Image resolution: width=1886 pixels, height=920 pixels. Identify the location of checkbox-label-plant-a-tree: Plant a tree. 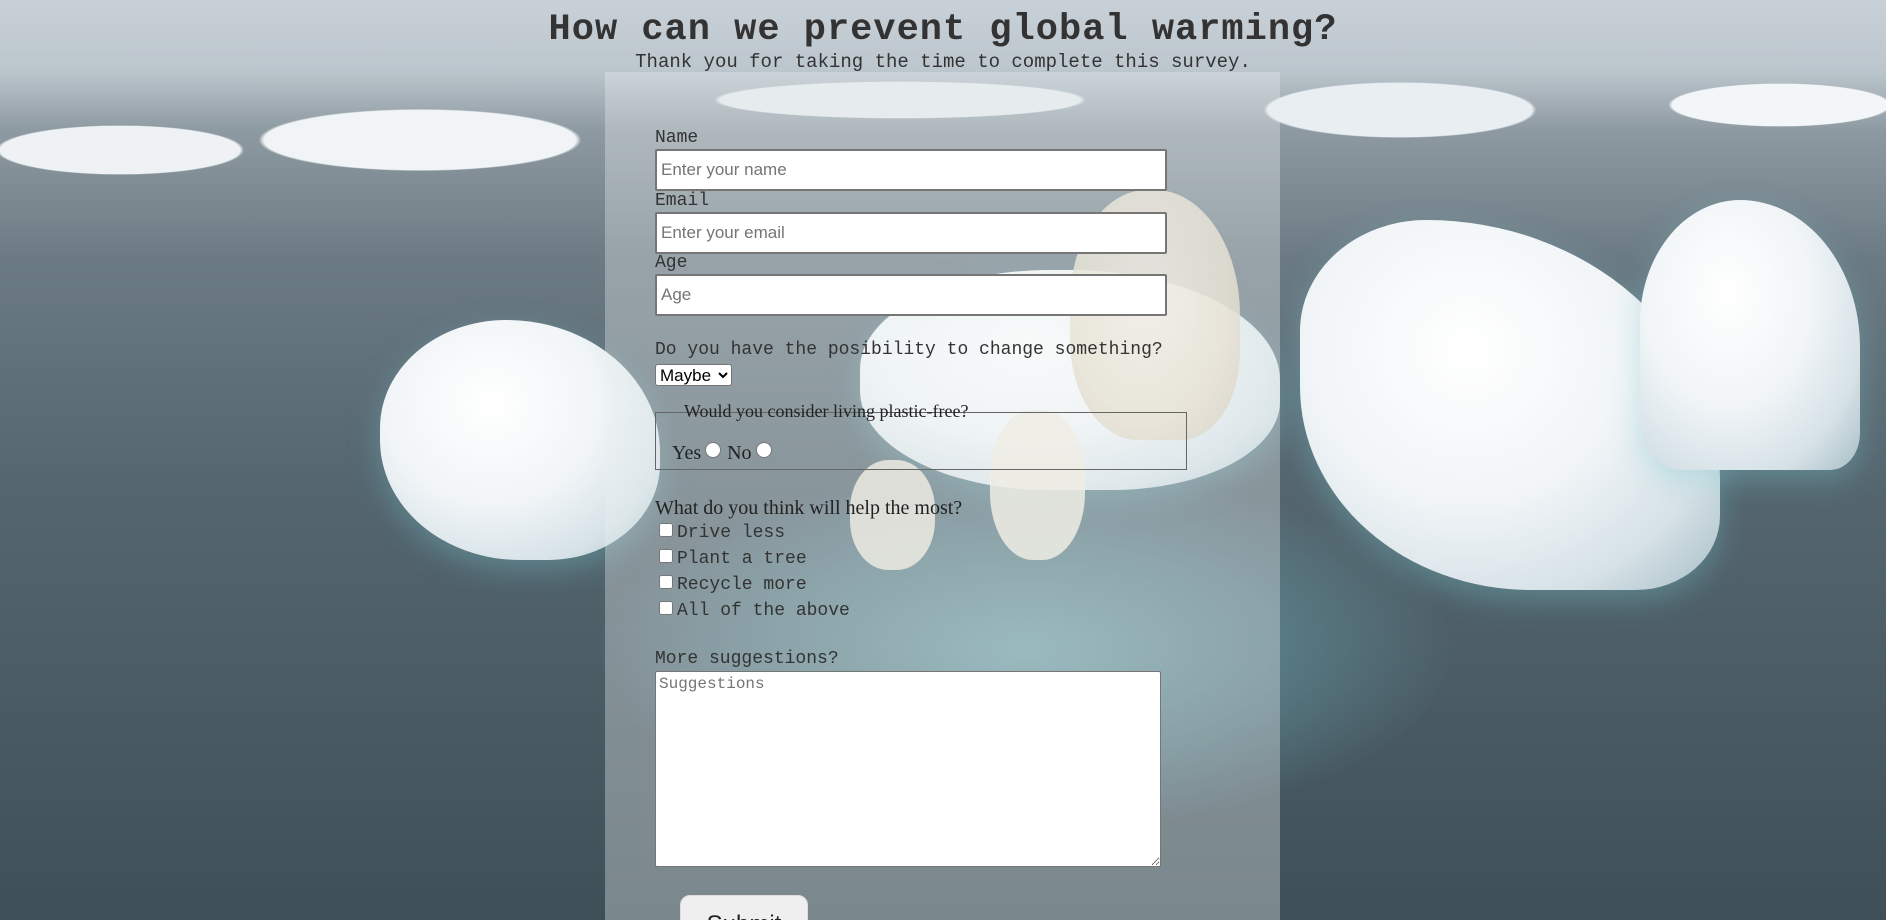
(742, 559).